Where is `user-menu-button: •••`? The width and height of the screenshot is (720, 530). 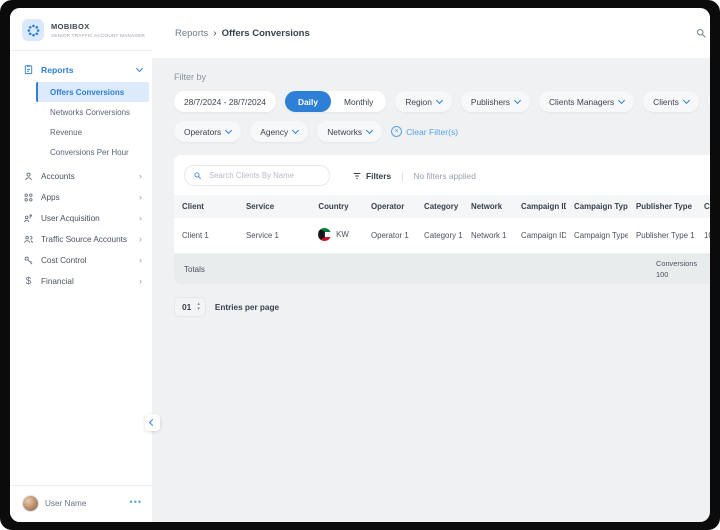
user-menu-button: ••• is located at coordinates (136, 503).